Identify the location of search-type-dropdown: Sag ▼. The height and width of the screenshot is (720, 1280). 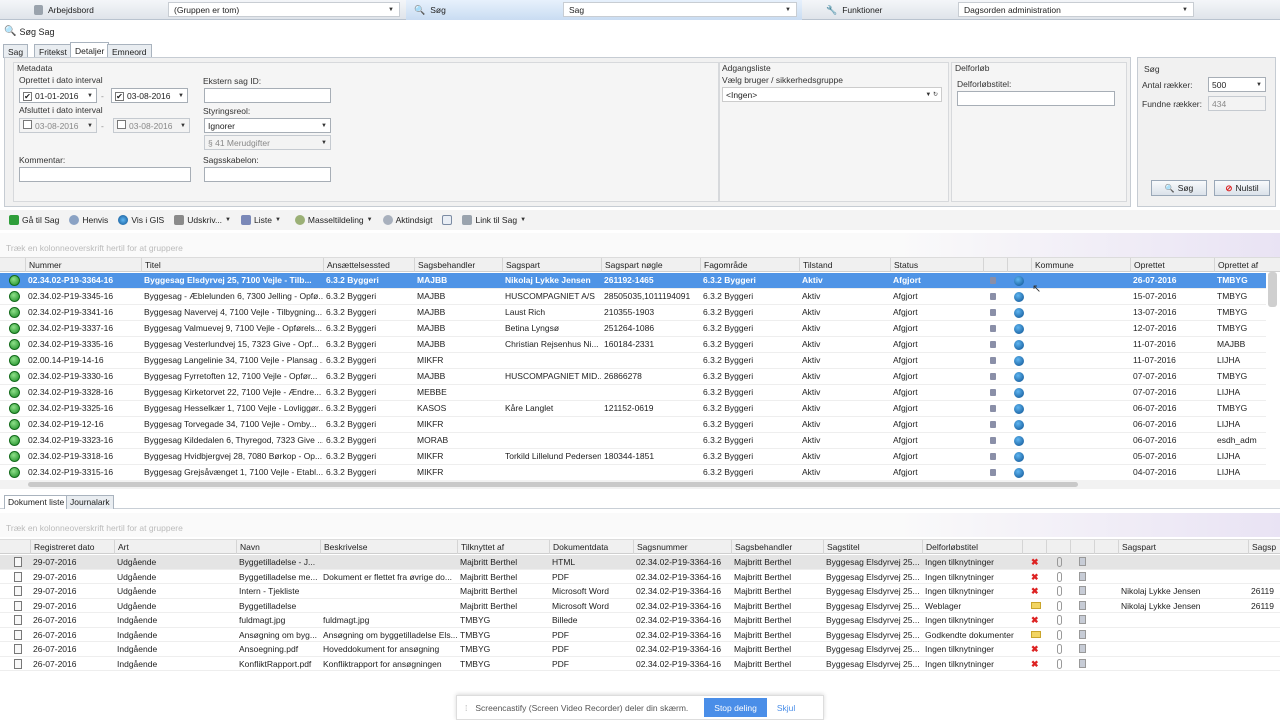
(680, 9).